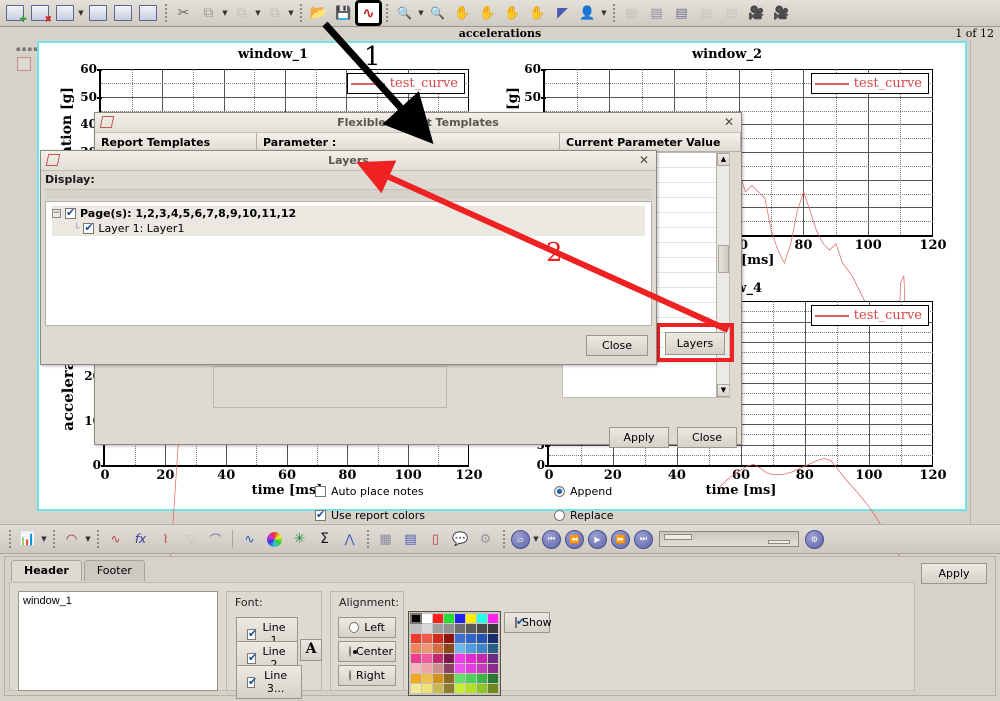  Describe the element at coordinates (311, 650) in the screenshot. I see `font-picker-button: A` at that location.